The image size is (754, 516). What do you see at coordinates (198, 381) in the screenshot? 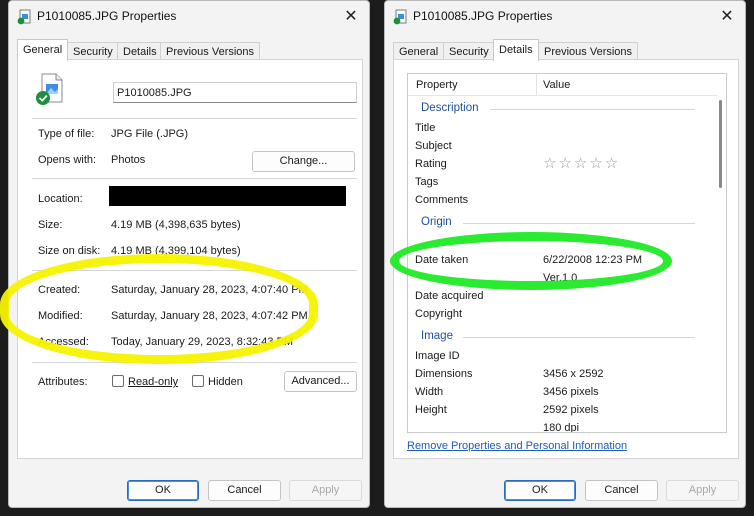
I see `hidden-checkbox` at bounding box center [198, 381].